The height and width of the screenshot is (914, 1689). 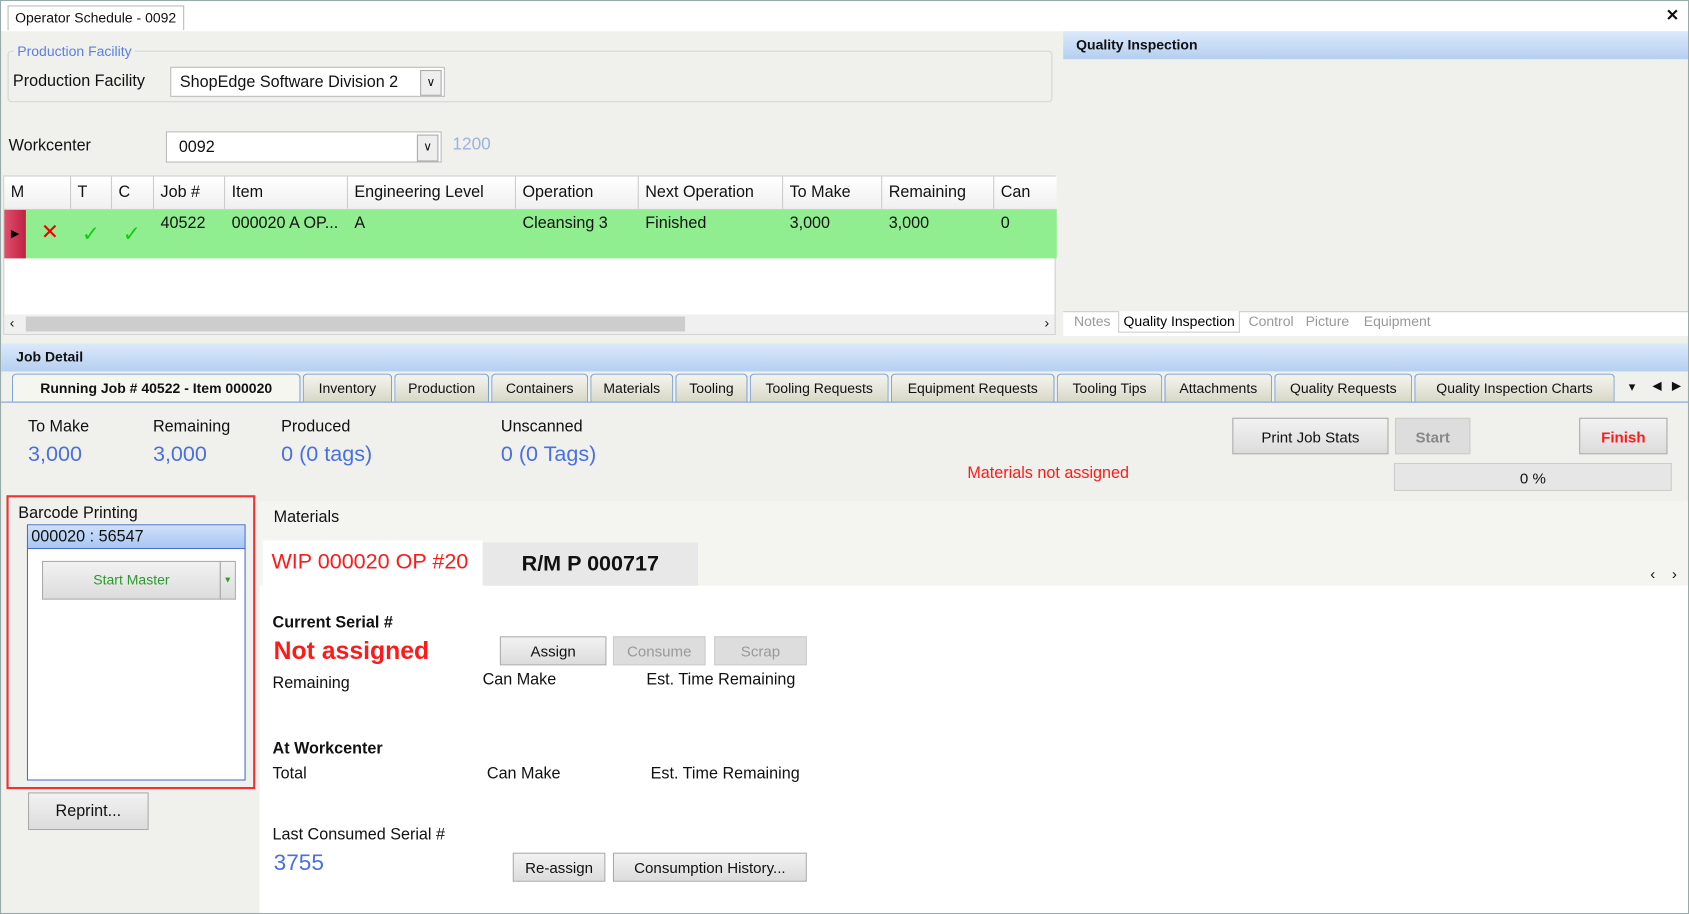 I want to click on cell-operation: Cleansing 3, so click(x=565, y=223).